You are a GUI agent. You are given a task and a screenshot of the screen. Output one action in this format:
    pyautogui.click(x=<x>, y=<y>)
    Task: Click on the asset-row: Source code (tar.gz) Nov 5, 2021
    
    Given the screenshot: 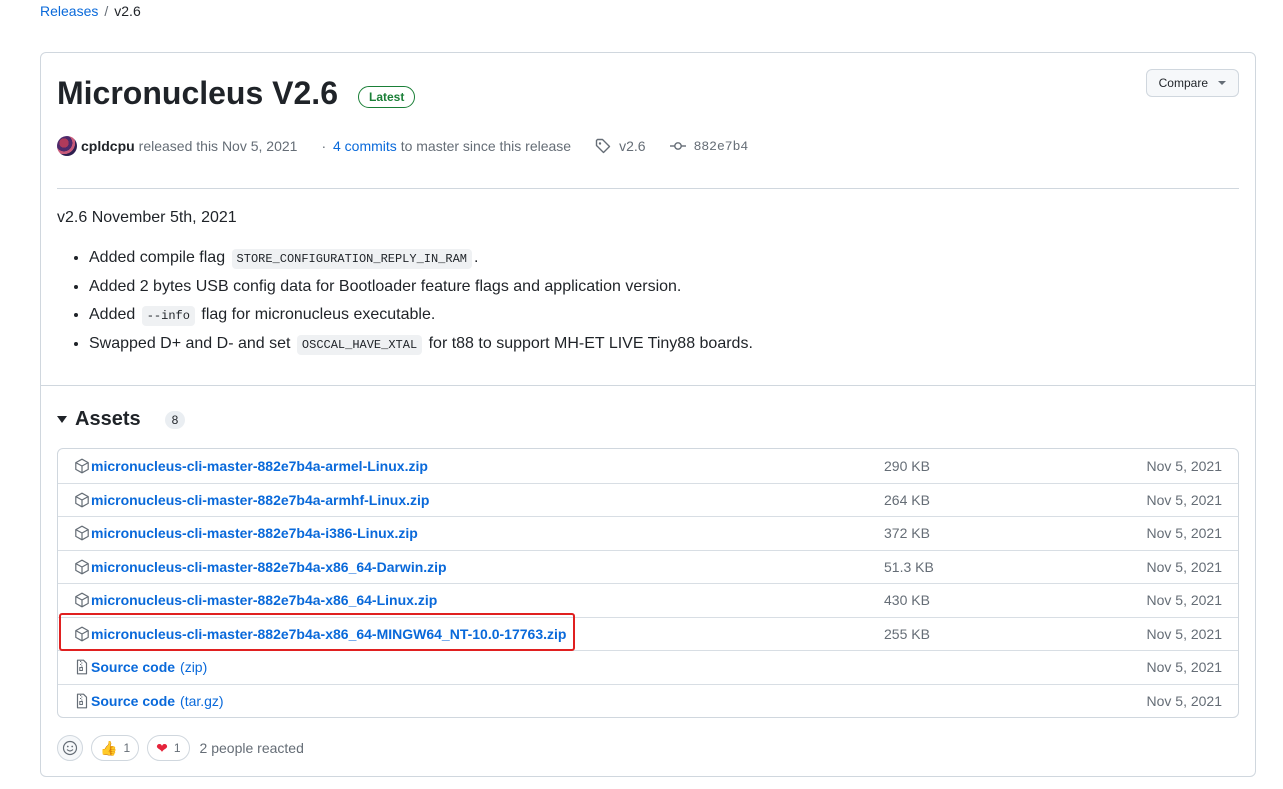 What is the action you would take?
    pyautogui.click(x=648, y=700)
    